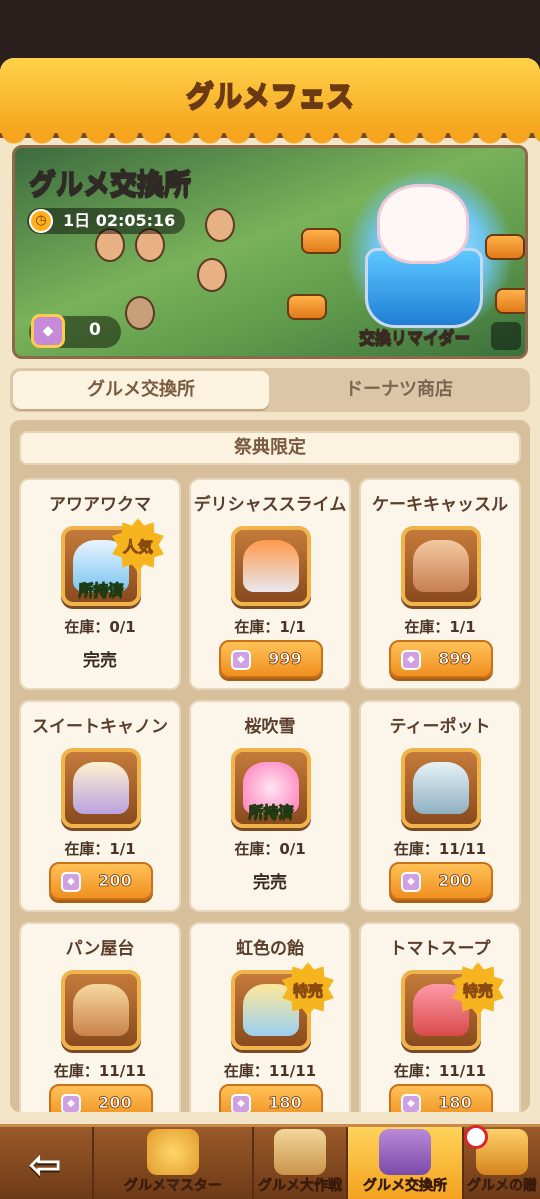  What do you see at coordinates (101, 1010) in the screenshot?
I see `bakery-stall-art` at bounding box center [101, 1010].